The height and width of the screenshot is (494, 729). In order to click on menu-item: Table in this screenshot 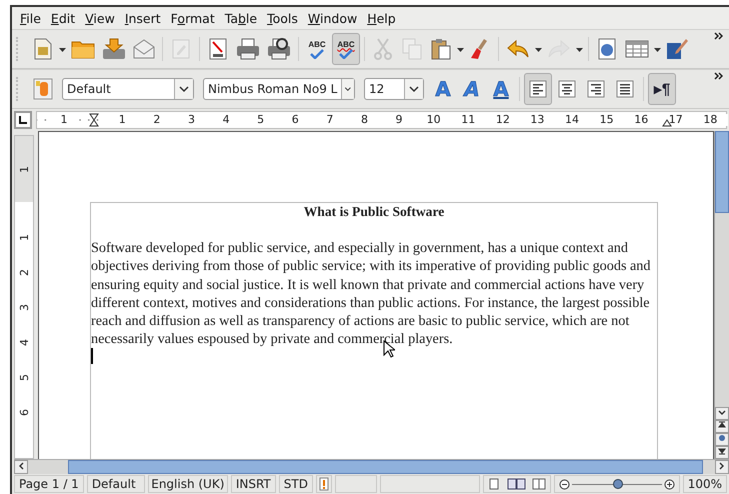, I will do `click(241, 18)`.